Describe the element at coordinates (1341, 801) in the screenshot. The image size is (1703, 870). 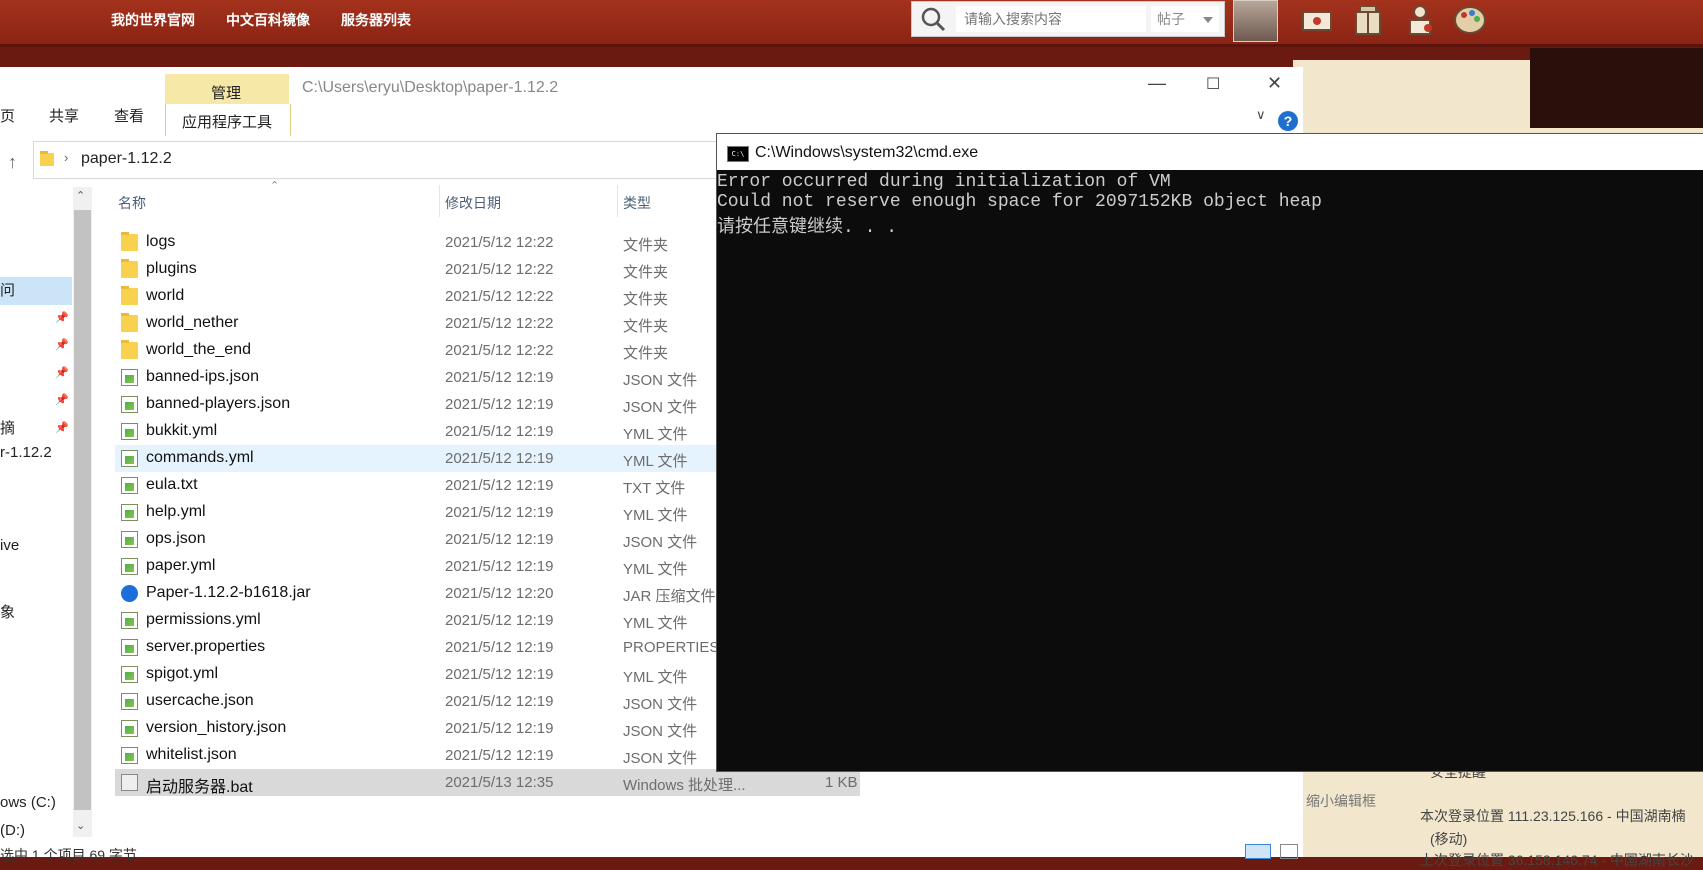
I see `shrink-editor-link: 缩小编辑框` at that location.